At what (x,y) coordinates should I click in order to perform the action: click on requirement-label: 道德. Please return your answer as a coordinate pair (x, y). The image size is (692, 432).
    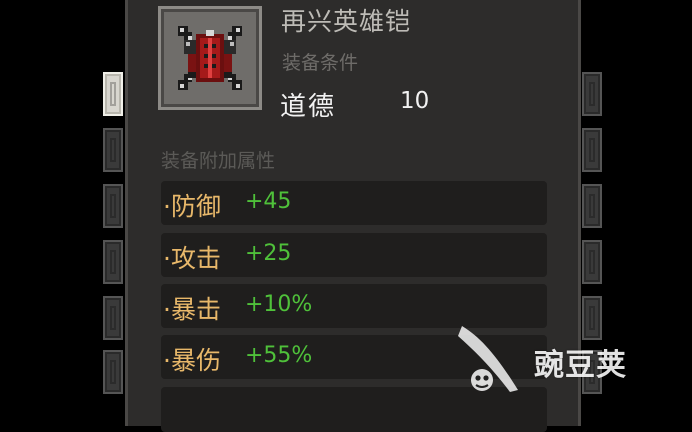
    Looking at the image, I should click on (308, 107).